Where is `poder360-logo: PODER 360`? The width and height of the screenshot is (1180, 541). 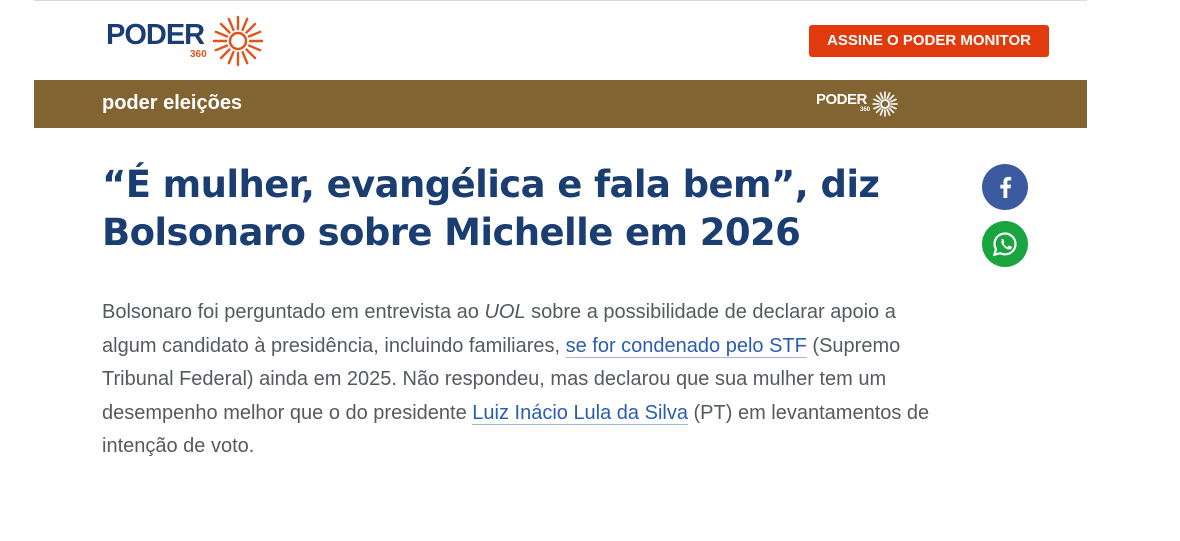
poder360-logo: PODER 360 is located at coordinates (186, 41).